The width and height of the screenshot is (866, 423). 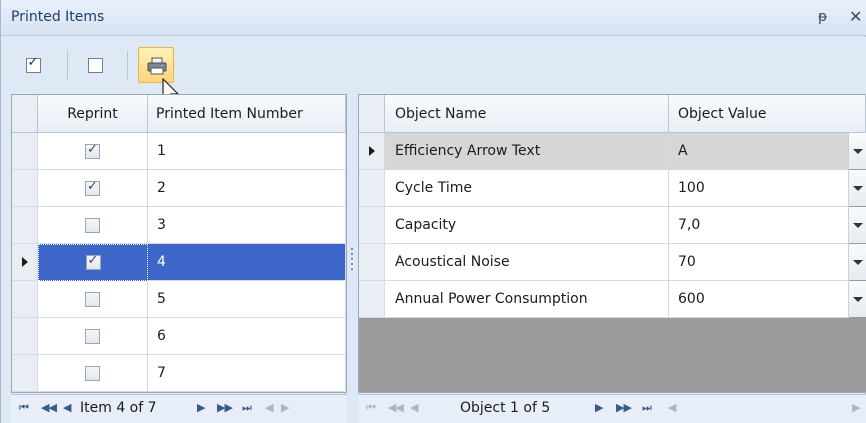 I want to click on toolbar: ✓, so click(x=433, y=65).